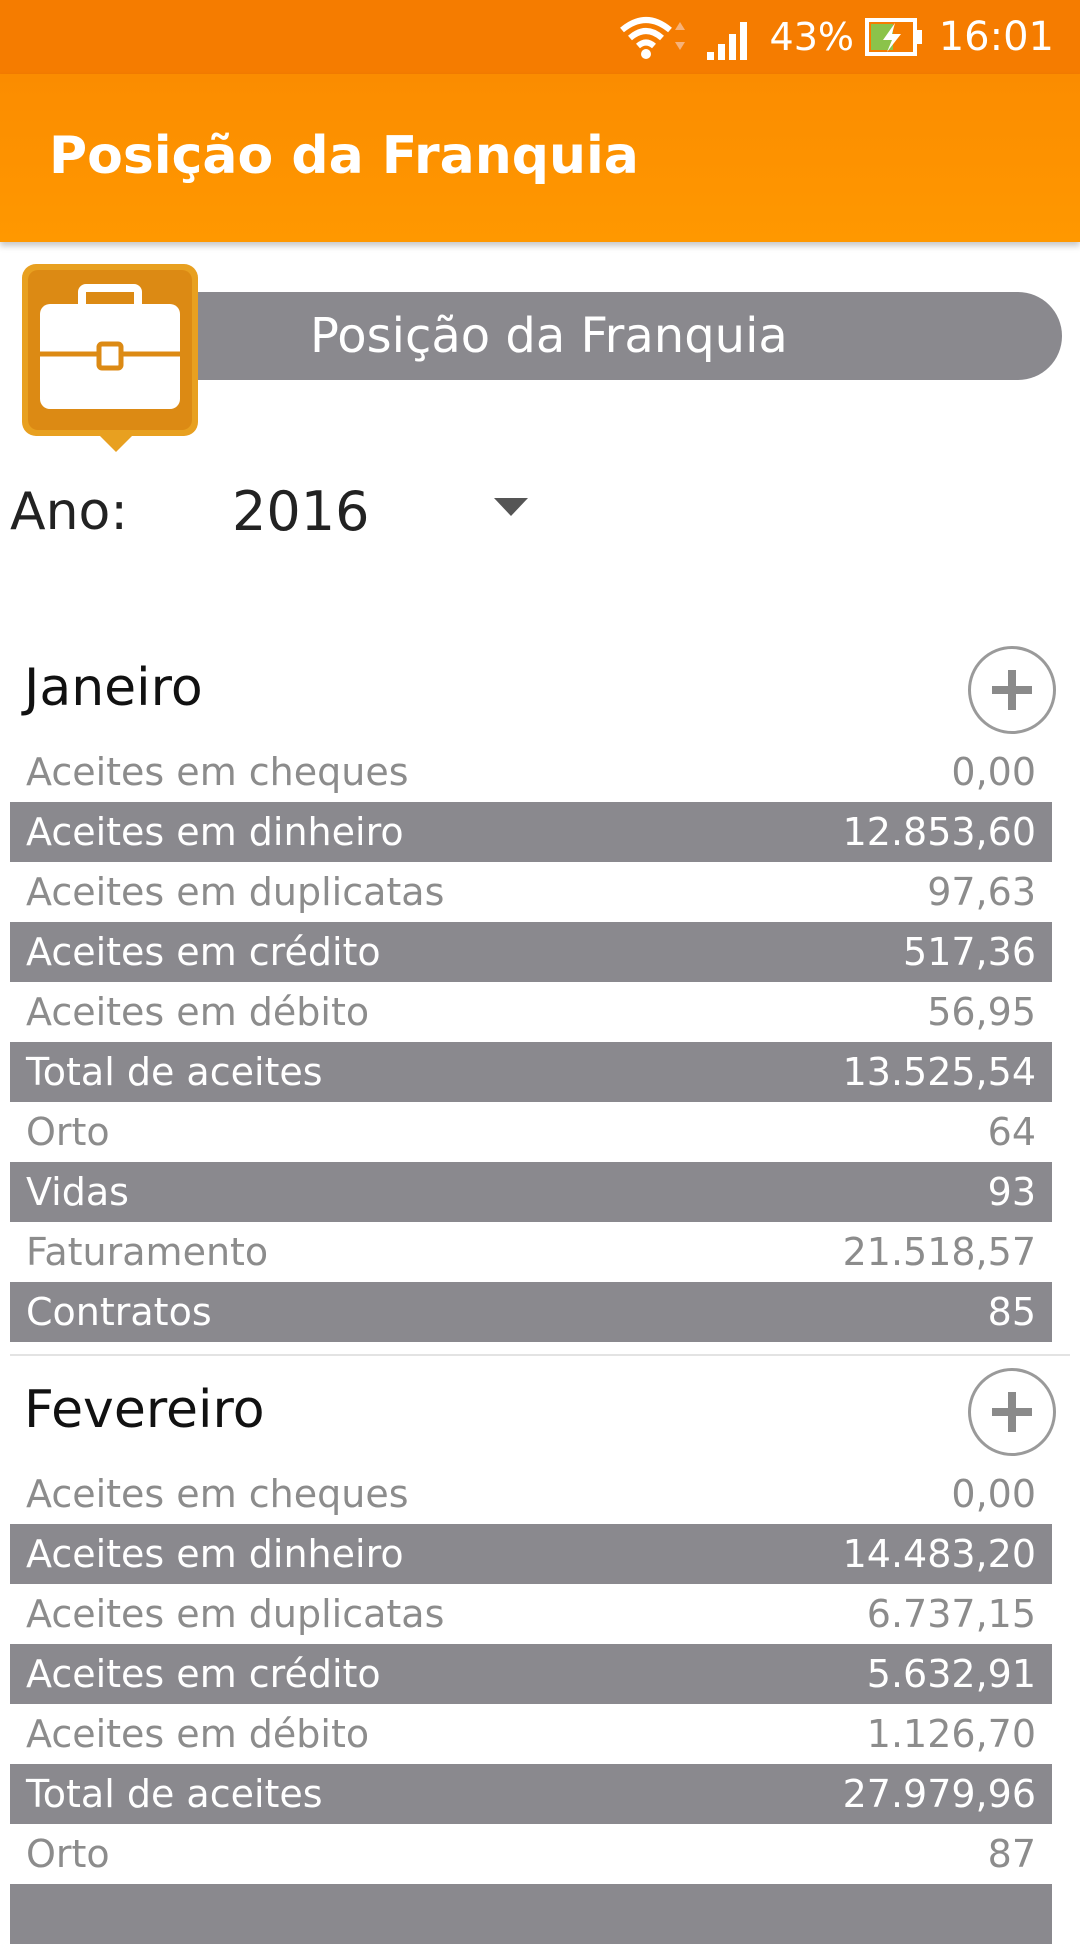 The height and width of the screenshot is (1944, 1080). Describe the element at coordinates (531, 1614) in the screenshot. I see `table-row: Aceites em duplicatas 6.737,15` at that location.